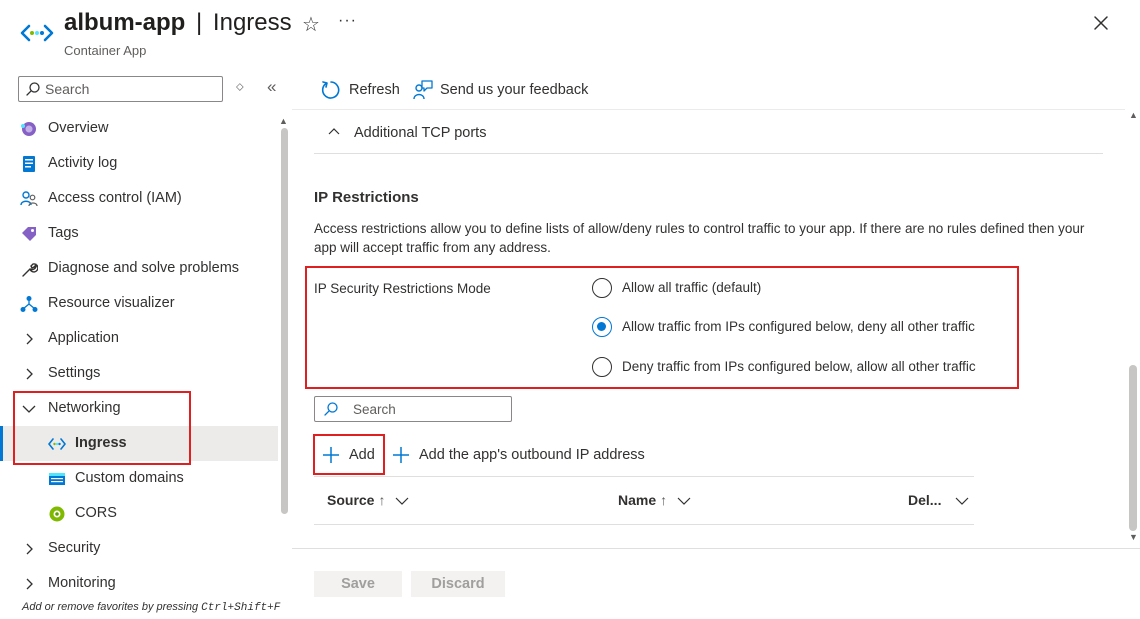  I want to click on close-icon, so click(1101, 23).